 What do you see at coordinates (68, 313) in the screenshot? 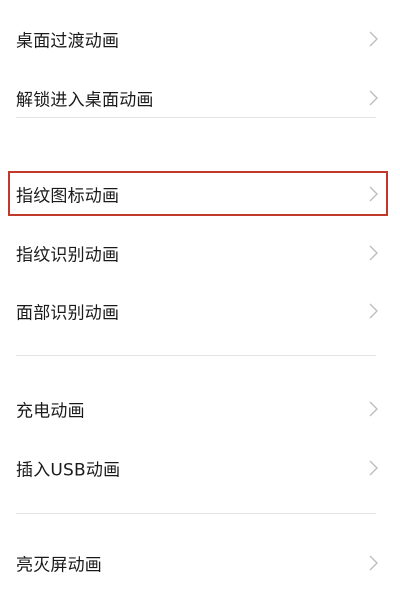
I see `setting-item-label: 面部识别动画` at bounding box center [68, 313].